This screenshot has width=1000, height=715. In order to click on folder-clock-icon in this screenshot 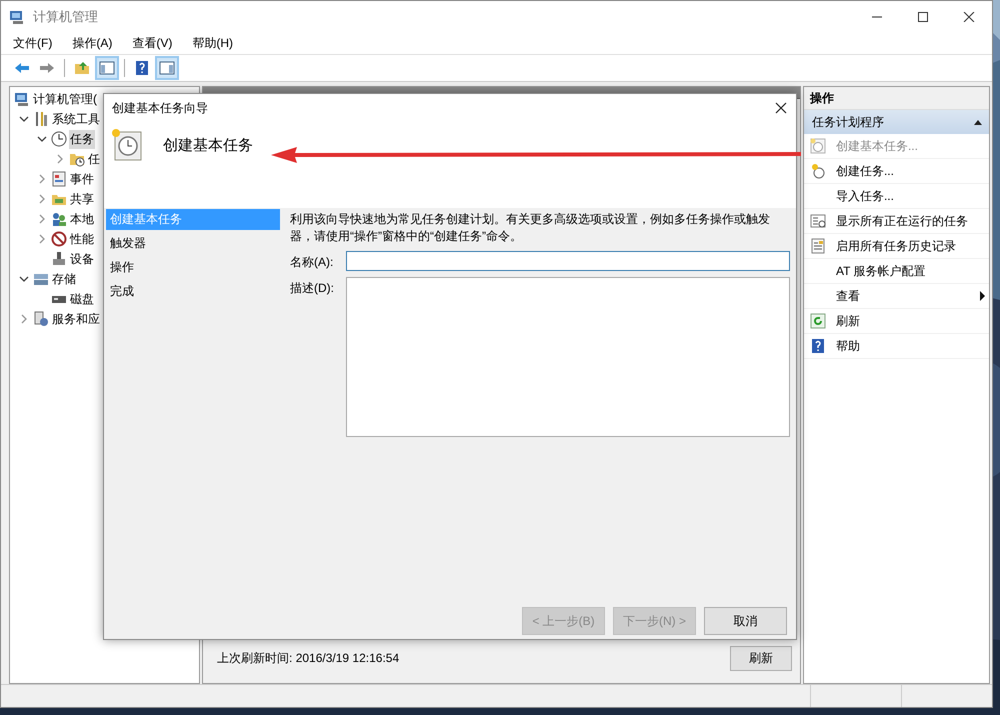, I will do `click(77, 159)`.